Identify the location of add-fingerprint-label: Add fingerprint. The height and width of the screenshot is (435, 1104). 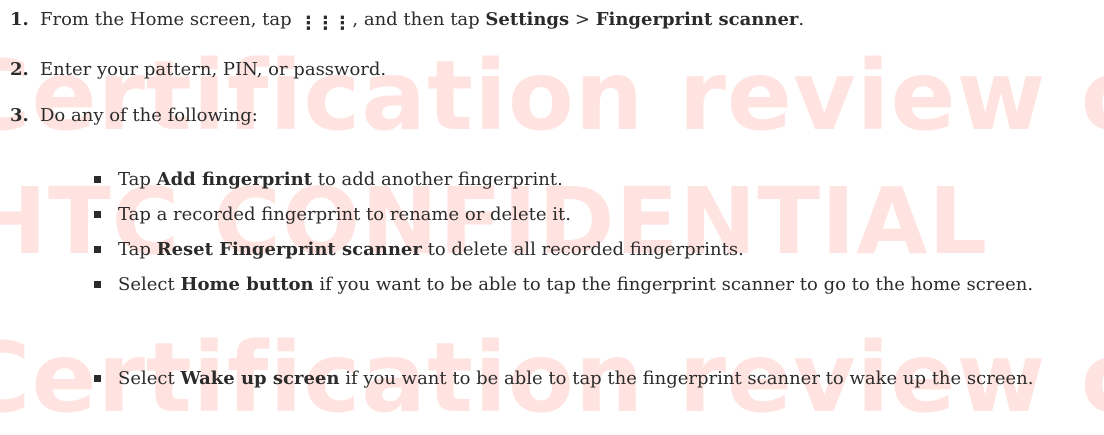
(234, 179).